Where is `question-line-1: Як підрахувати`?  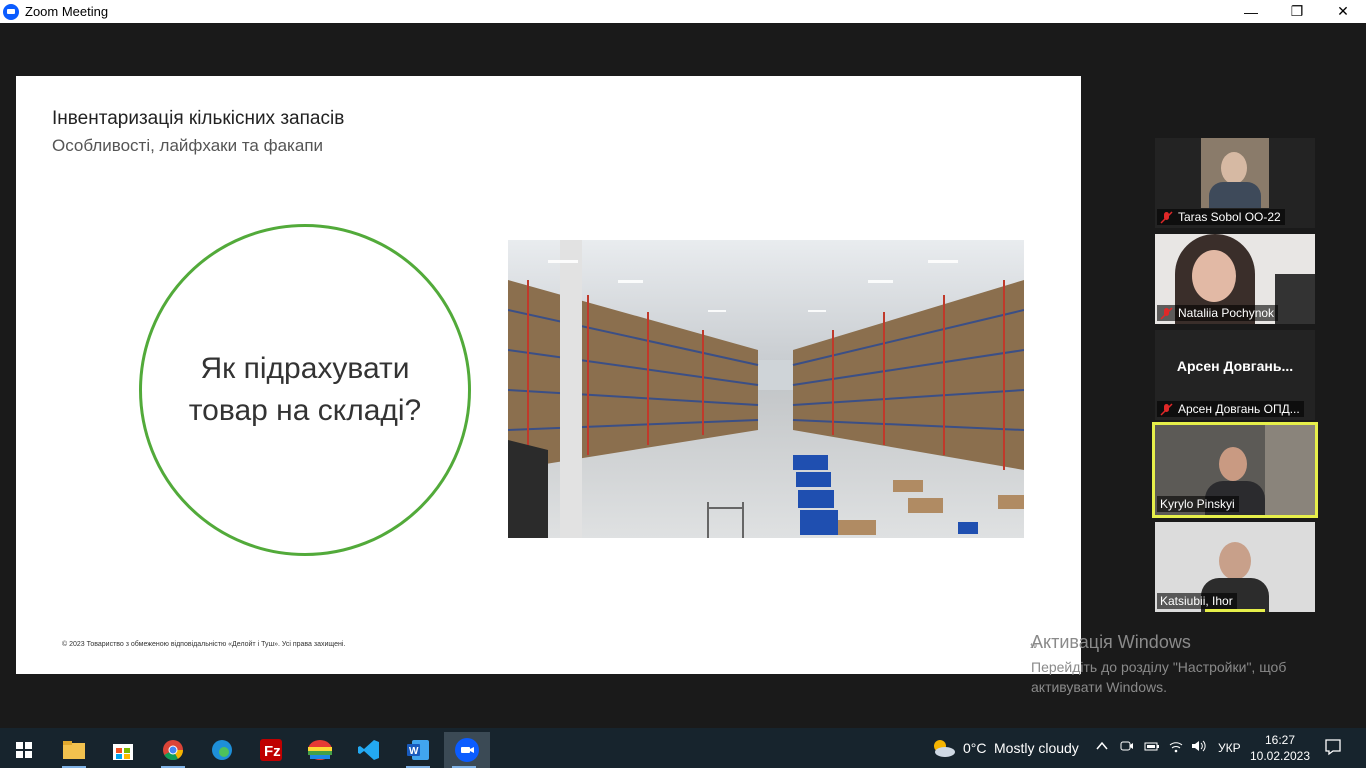 question-line-1: Як підрахувати is located at coordinates (305, 368).